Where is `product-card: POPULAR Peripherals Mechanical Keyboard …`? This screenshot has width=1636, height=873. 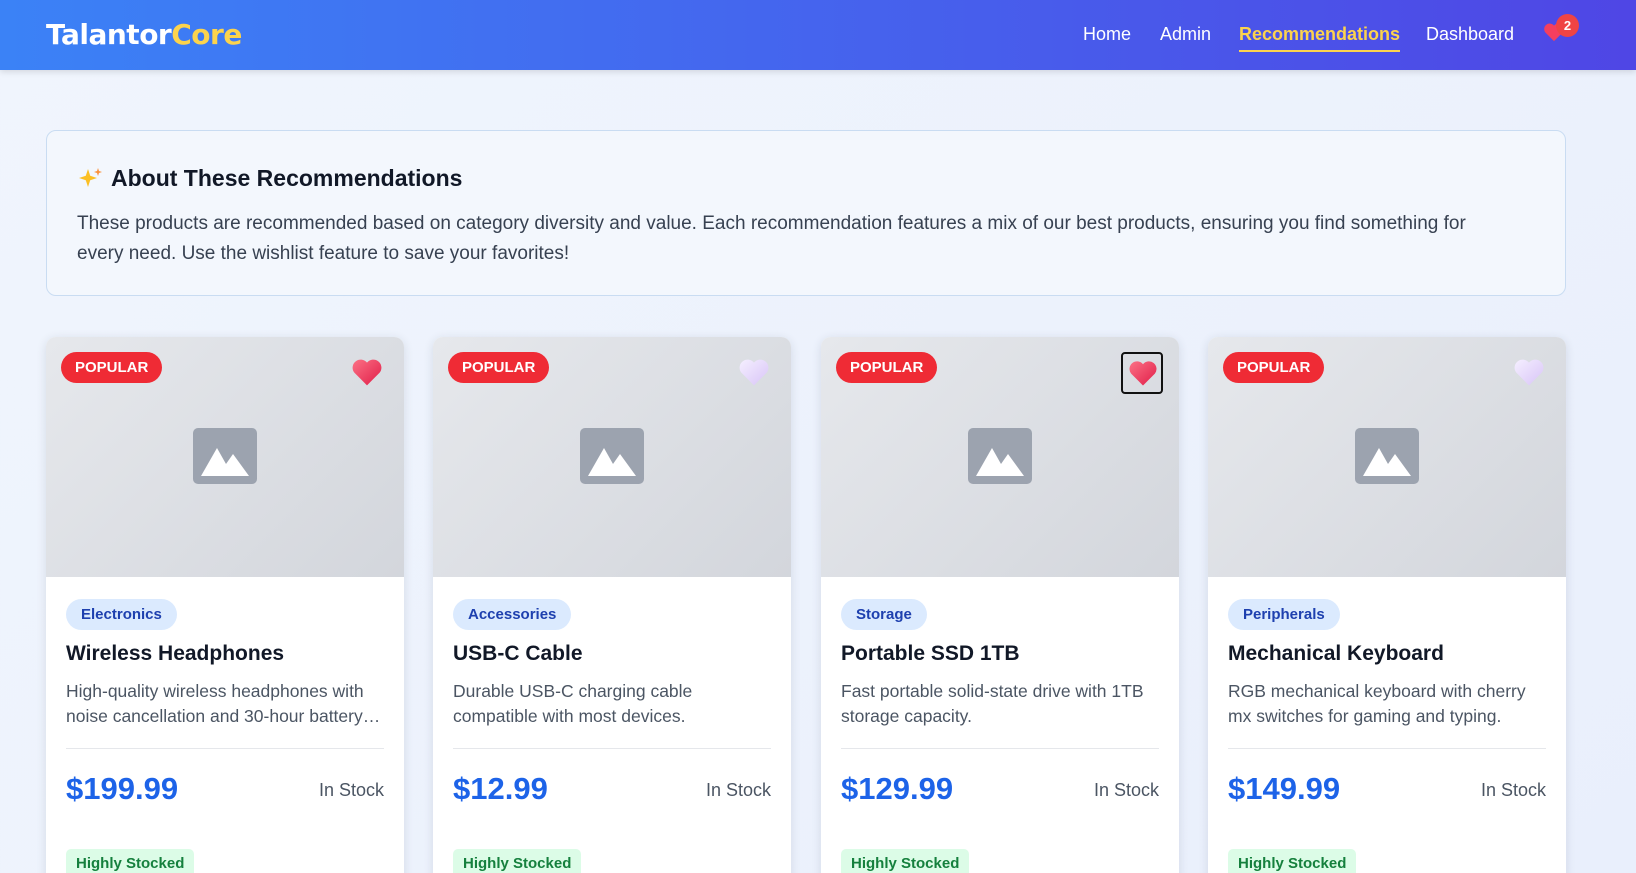 product-card: POPULAR Peripherals Mechanical Keyboard … is located at coordinates (1387, 605).